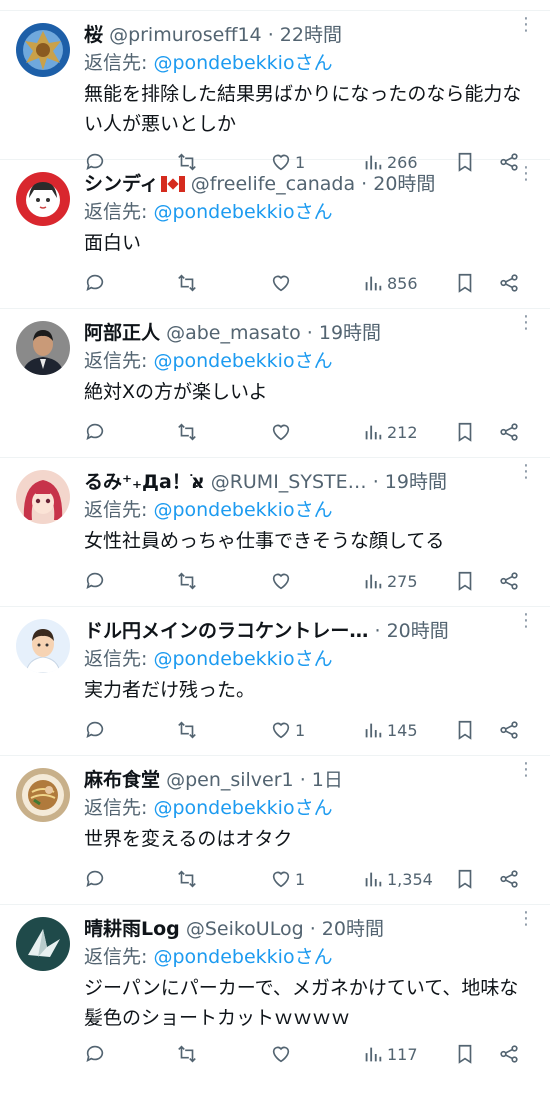  I want to click on reply-to-line: 返信先: @pondebekkioさん, so click(309, 808).